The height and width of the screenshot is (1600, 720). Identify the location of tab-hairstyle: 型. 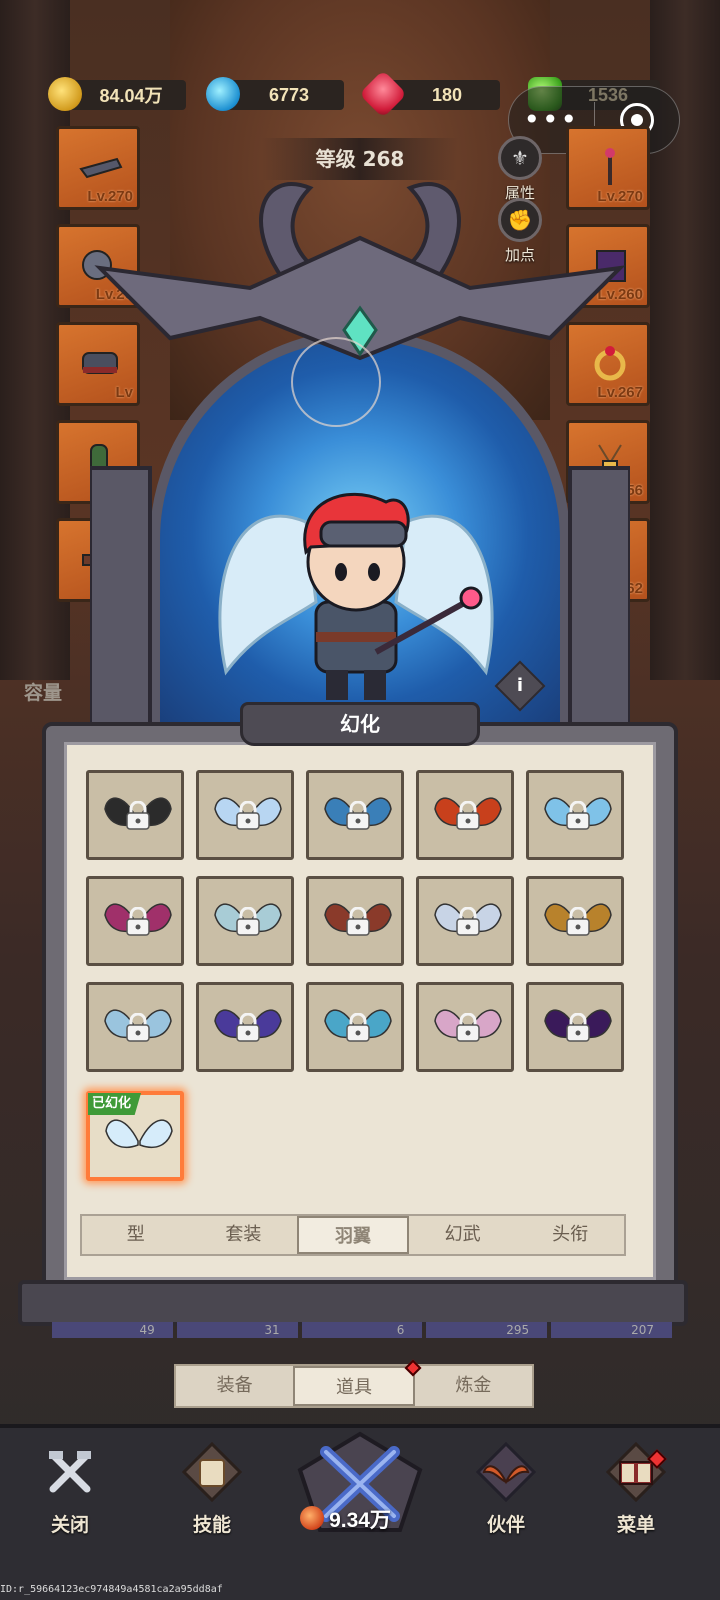
(136, 1235).